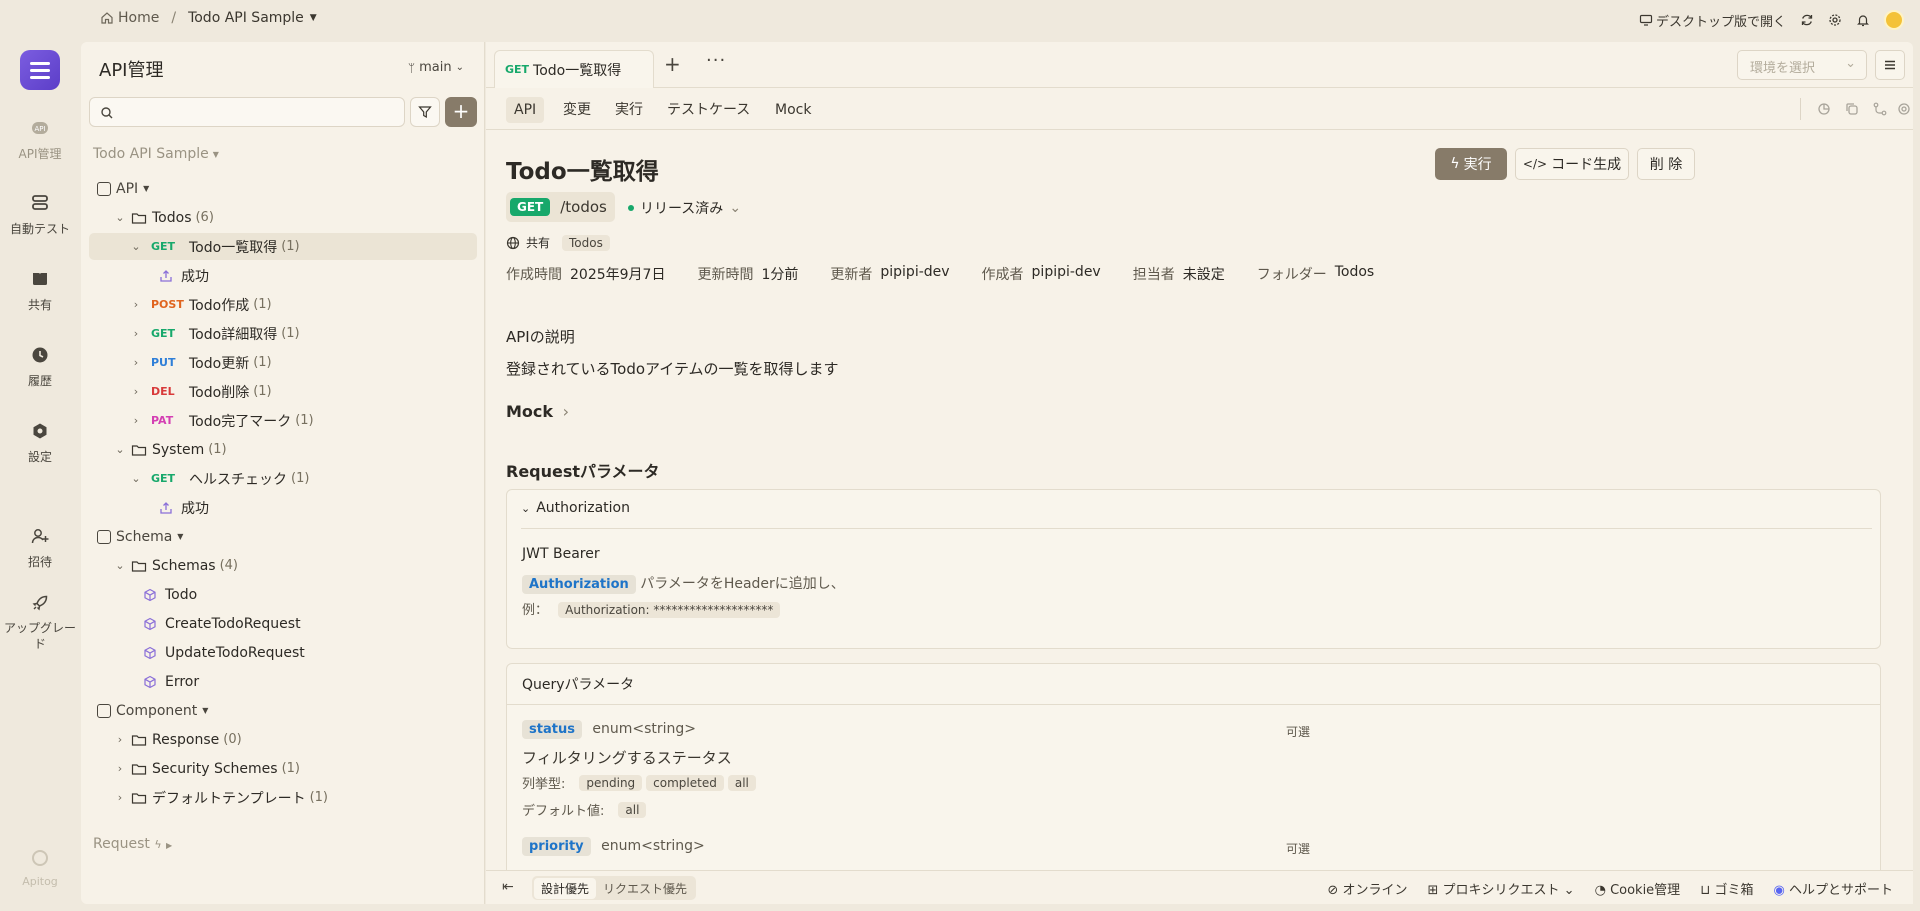 The width and height of the screenshot is (1920, 911). What do you see at coordinates (645, 888) in the screenshot?
I see `request-first-button: リクエスト優先` at bounding box center [645, 888].